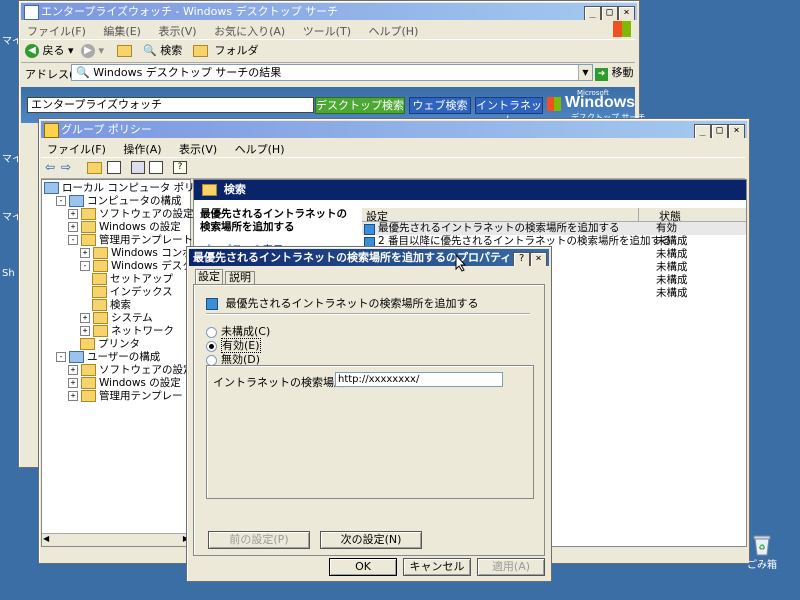 This screenshot has height=600, width=800. I want to click on search-button: 🔍 検索, so click(162, 51).